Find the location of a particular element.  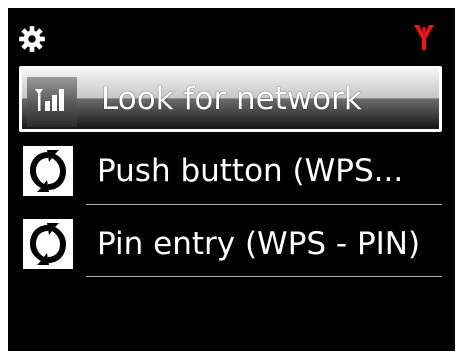

antenna-icon is located at coordinates (424, 37).